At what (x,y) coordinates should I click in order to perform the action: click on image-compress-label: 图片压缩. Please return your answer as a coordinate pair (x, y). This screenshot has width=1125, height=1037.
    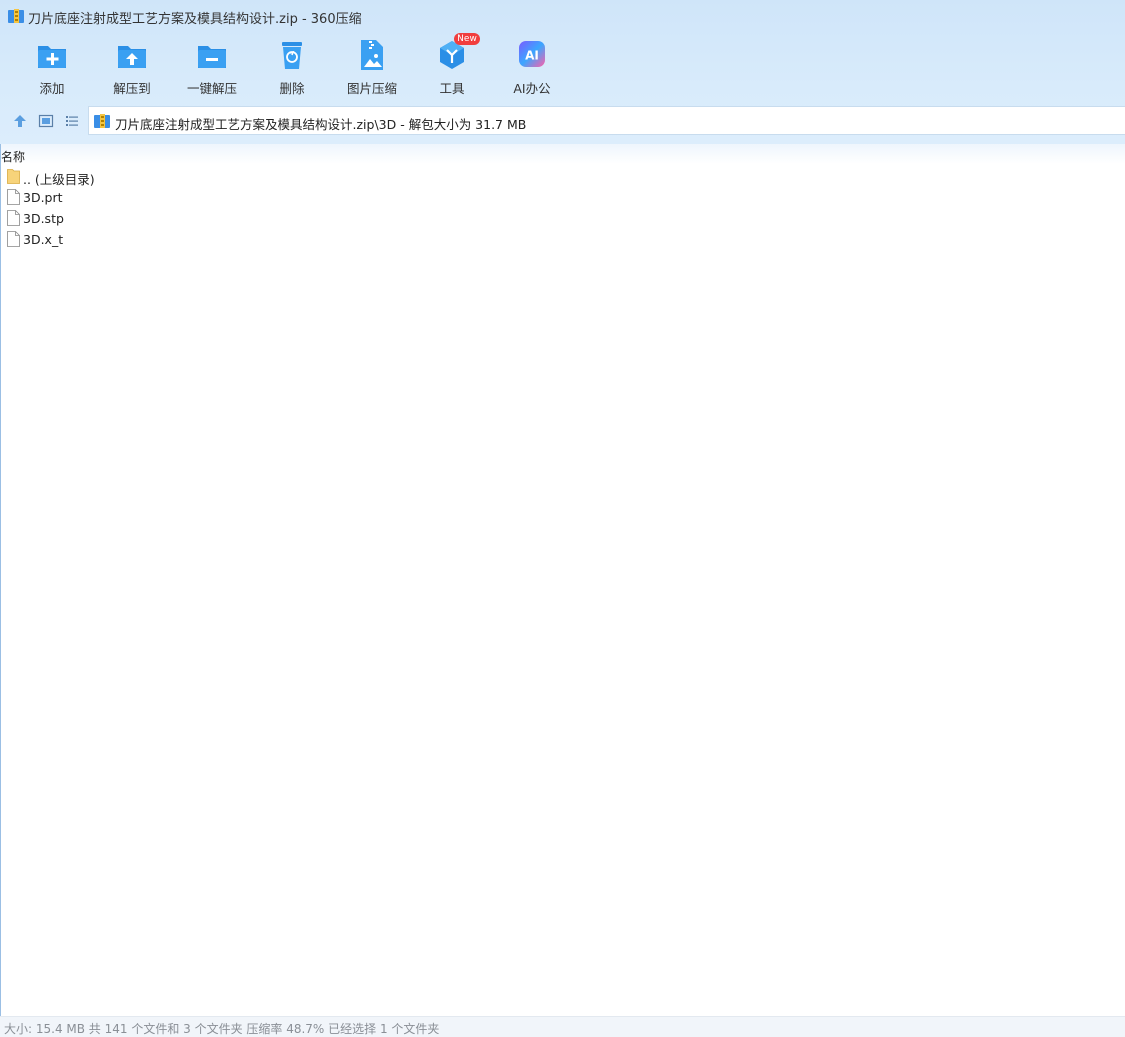
    Looking at the image, I should click on (371, 88).